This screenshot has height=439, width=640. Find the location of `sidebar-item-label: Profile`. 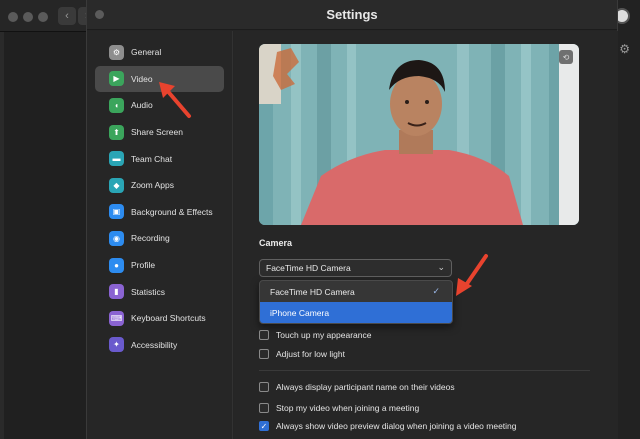

sidebar-item-label: Profile is located at coordinates (143, 265).